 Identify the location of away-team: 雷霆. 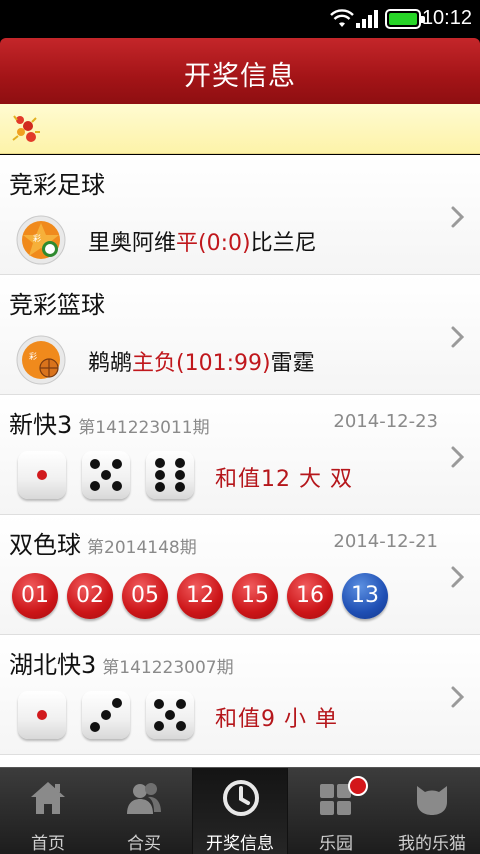
(292, 363).